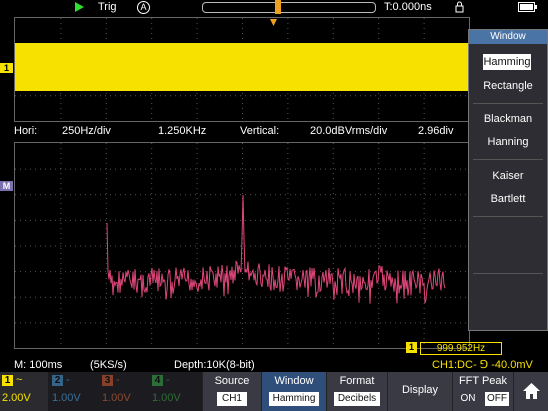 The image size is (548, 411). What do you see at coordinates (6, 186) in the screenshot?
I see `math-level-marker: M` at bounding box center [6, 186].